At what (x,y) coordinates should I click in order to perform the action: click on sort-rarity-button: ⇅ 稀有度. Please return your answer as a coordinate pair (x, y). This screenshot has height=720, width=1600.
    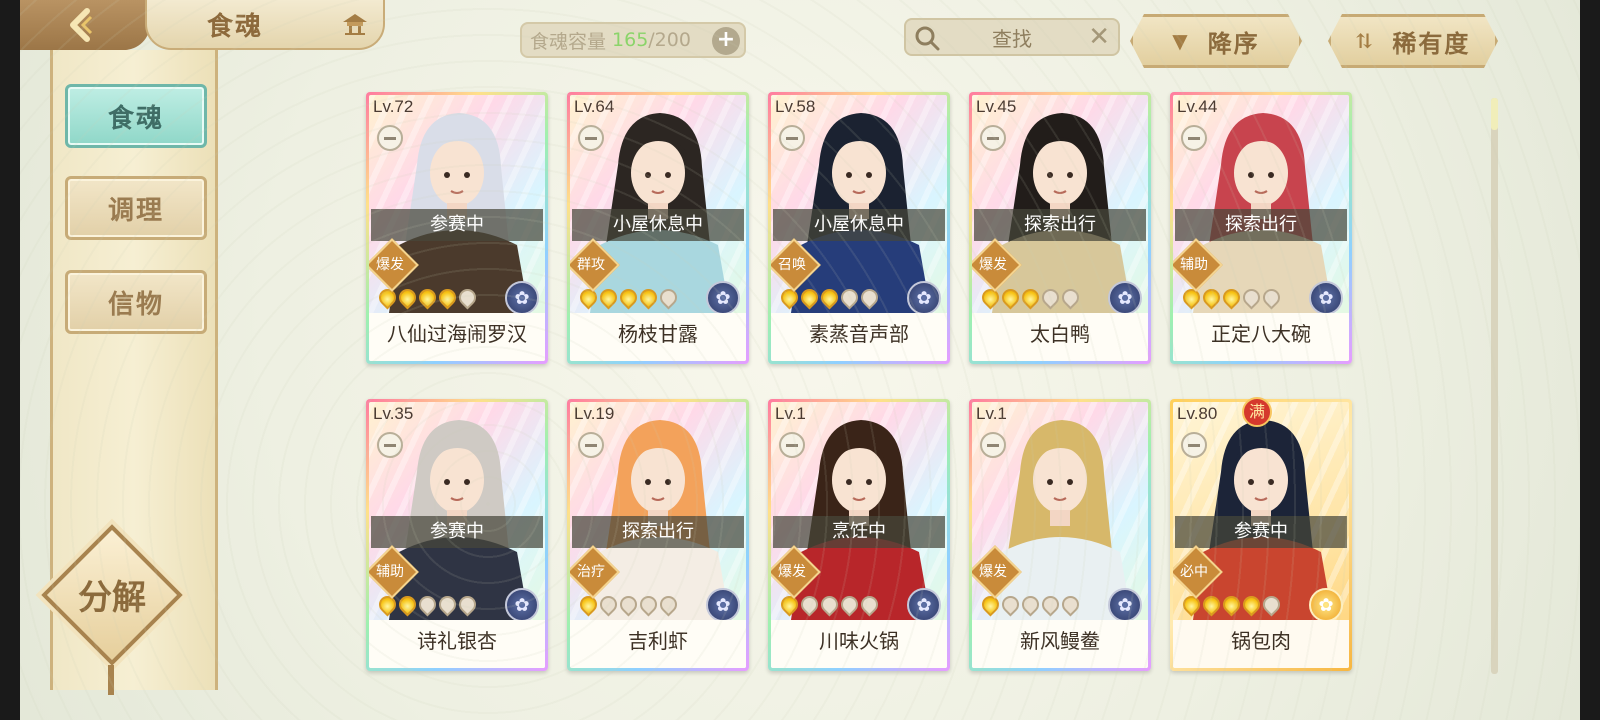
    Looking at the image, I should click on (1413, 41).